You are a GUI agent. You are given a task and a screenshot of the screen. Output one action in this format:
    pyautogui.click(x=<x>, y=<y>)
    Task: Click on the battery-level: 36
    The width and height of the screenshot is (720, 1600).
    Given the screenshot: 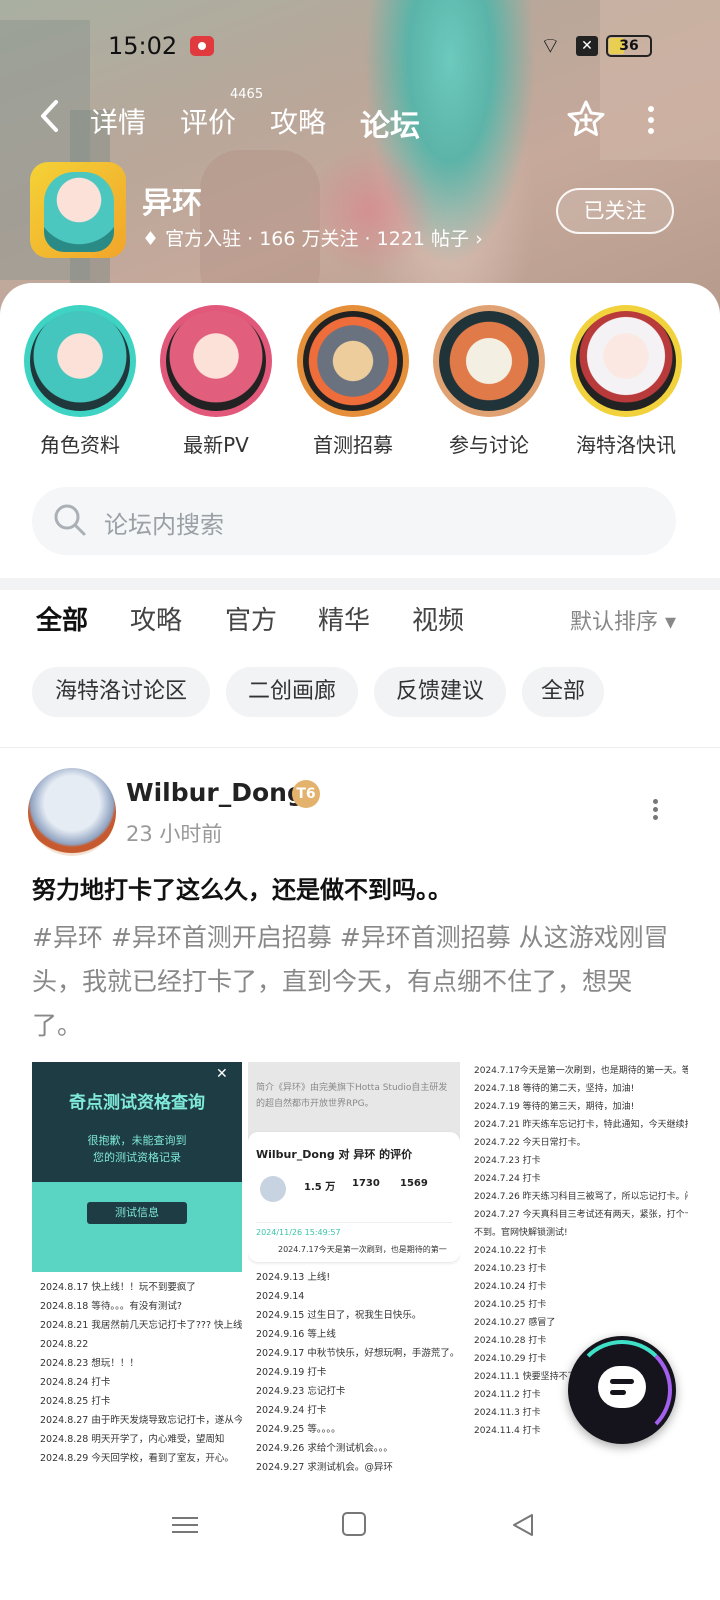 What is the action you would take?
    pyautogui.click(x=629, y=46)
    